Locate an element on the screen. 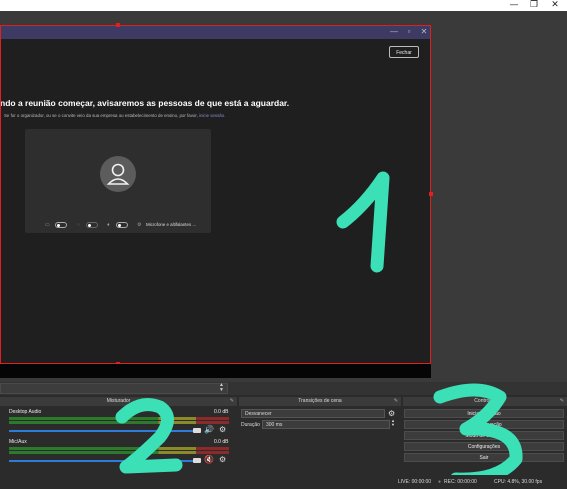  mixer-title: Misturador is located at coordinates (118, 401).